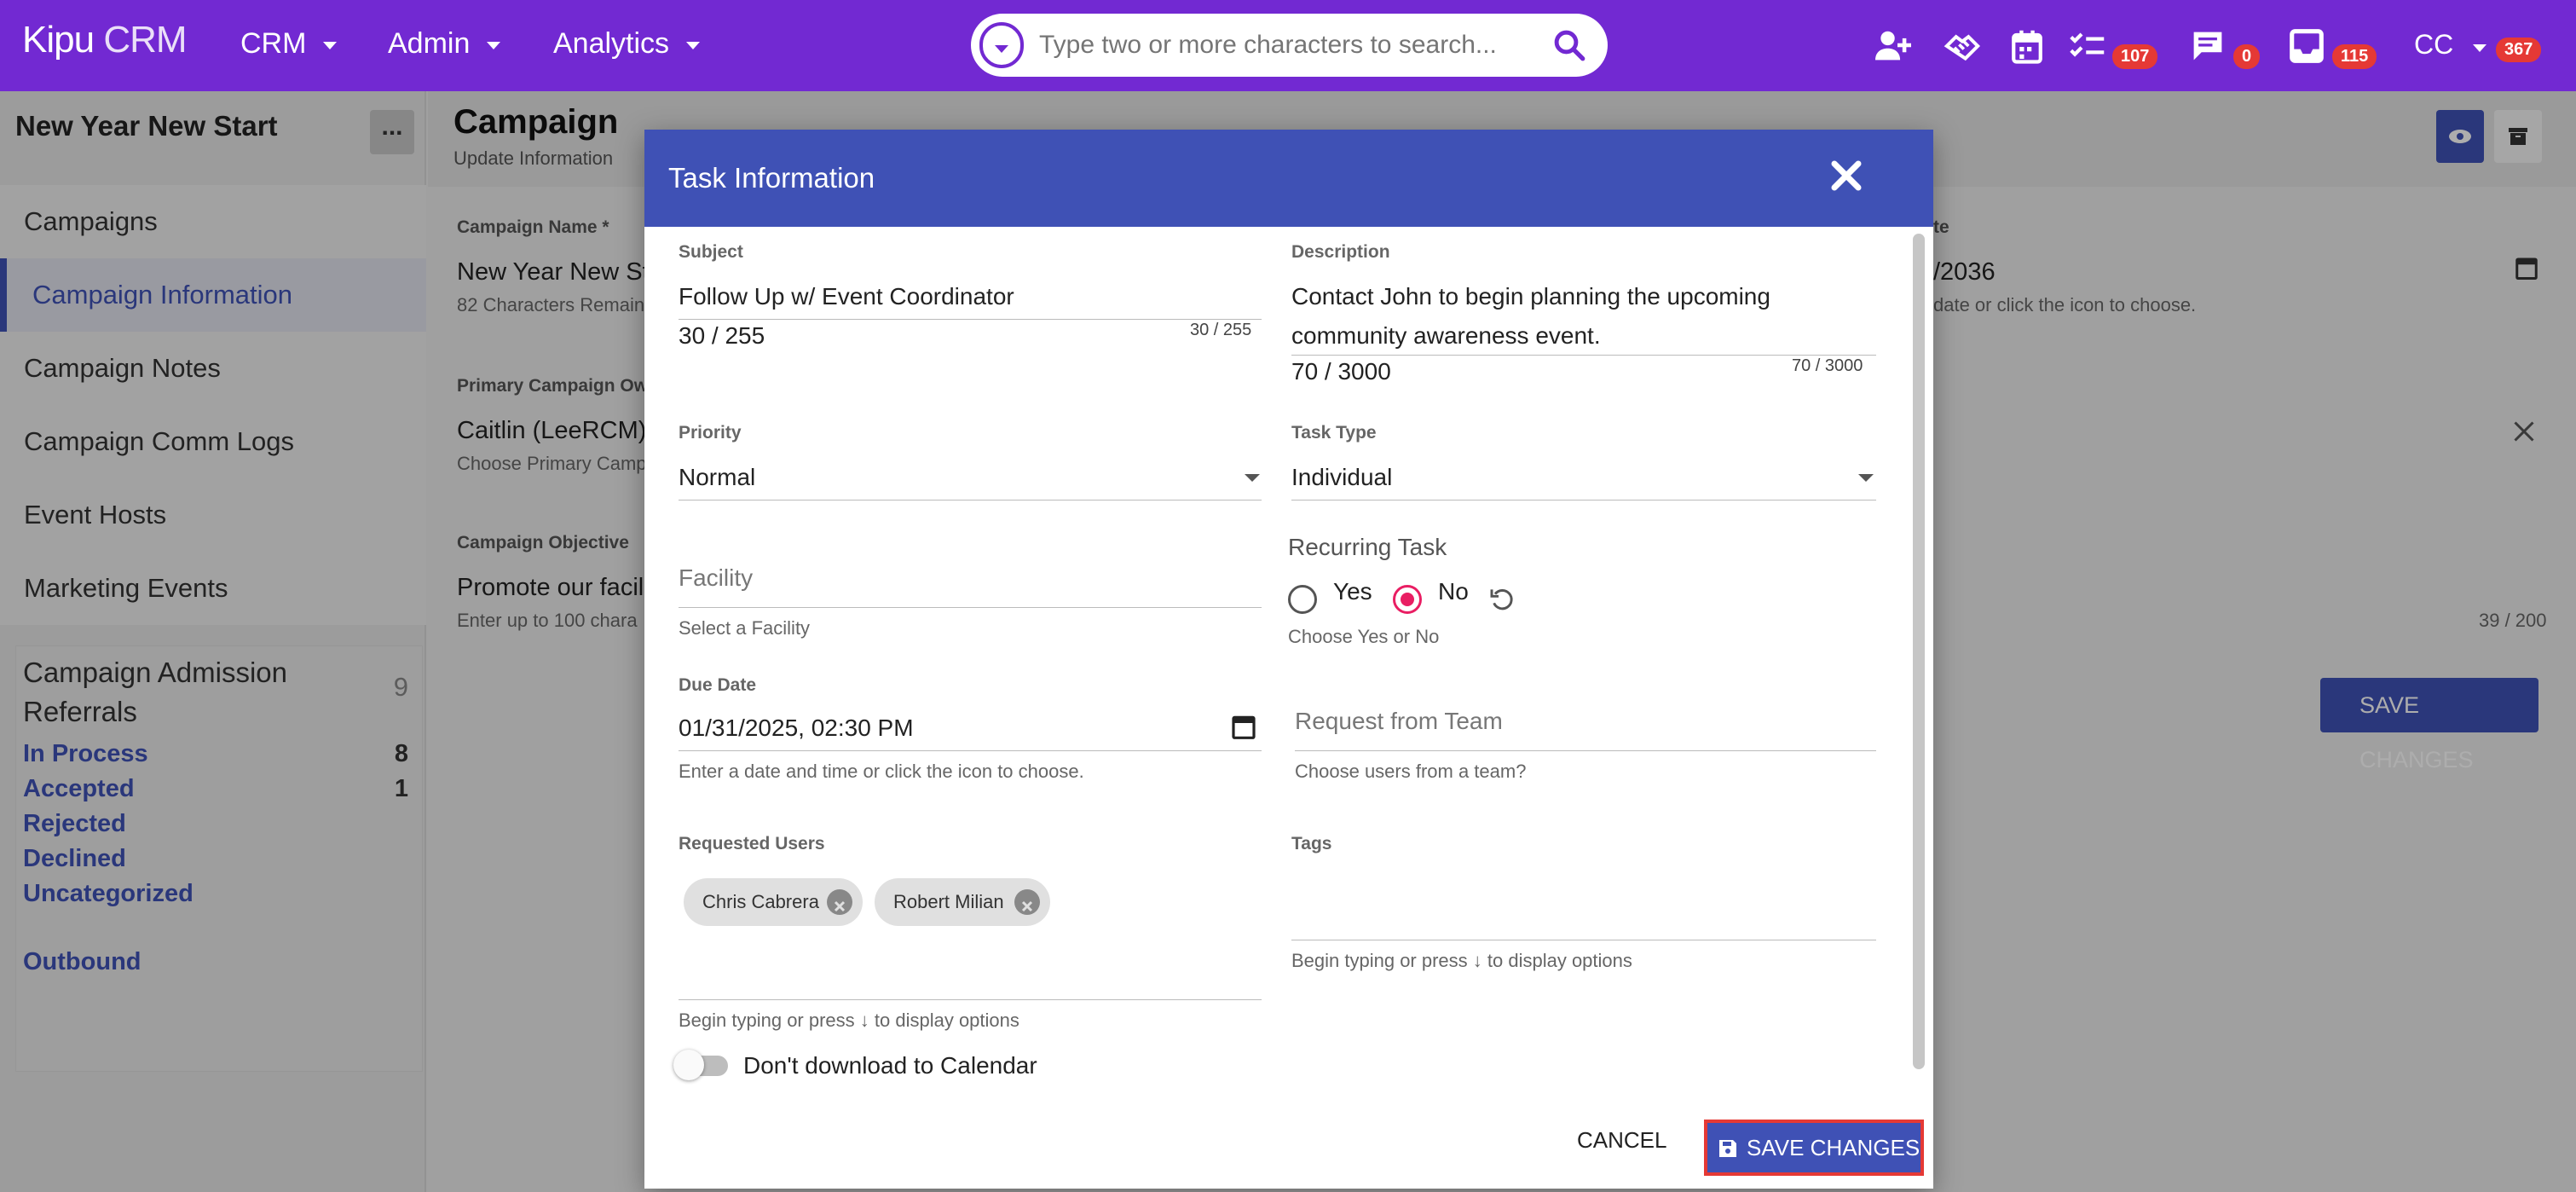 The image size is (2576, 1192). I want to click on save-changes-button: SAVE CHANGES, so click(1814, 1148).